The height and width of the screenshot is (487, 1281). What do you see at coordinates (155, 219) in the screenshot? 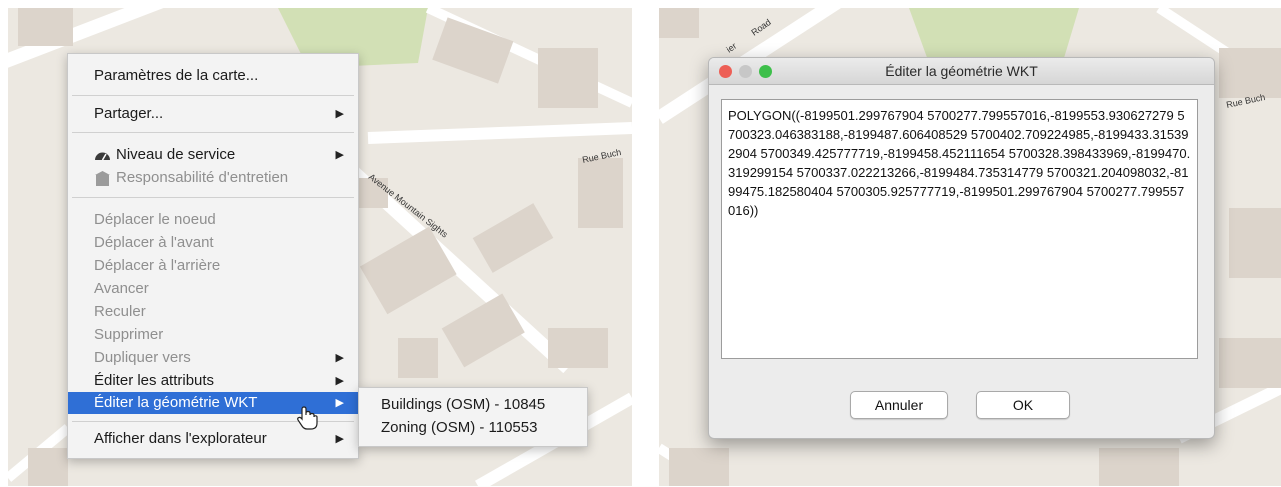
I see `menu-item-label: Déplacer le noeud` at bounding box center [155, 219].